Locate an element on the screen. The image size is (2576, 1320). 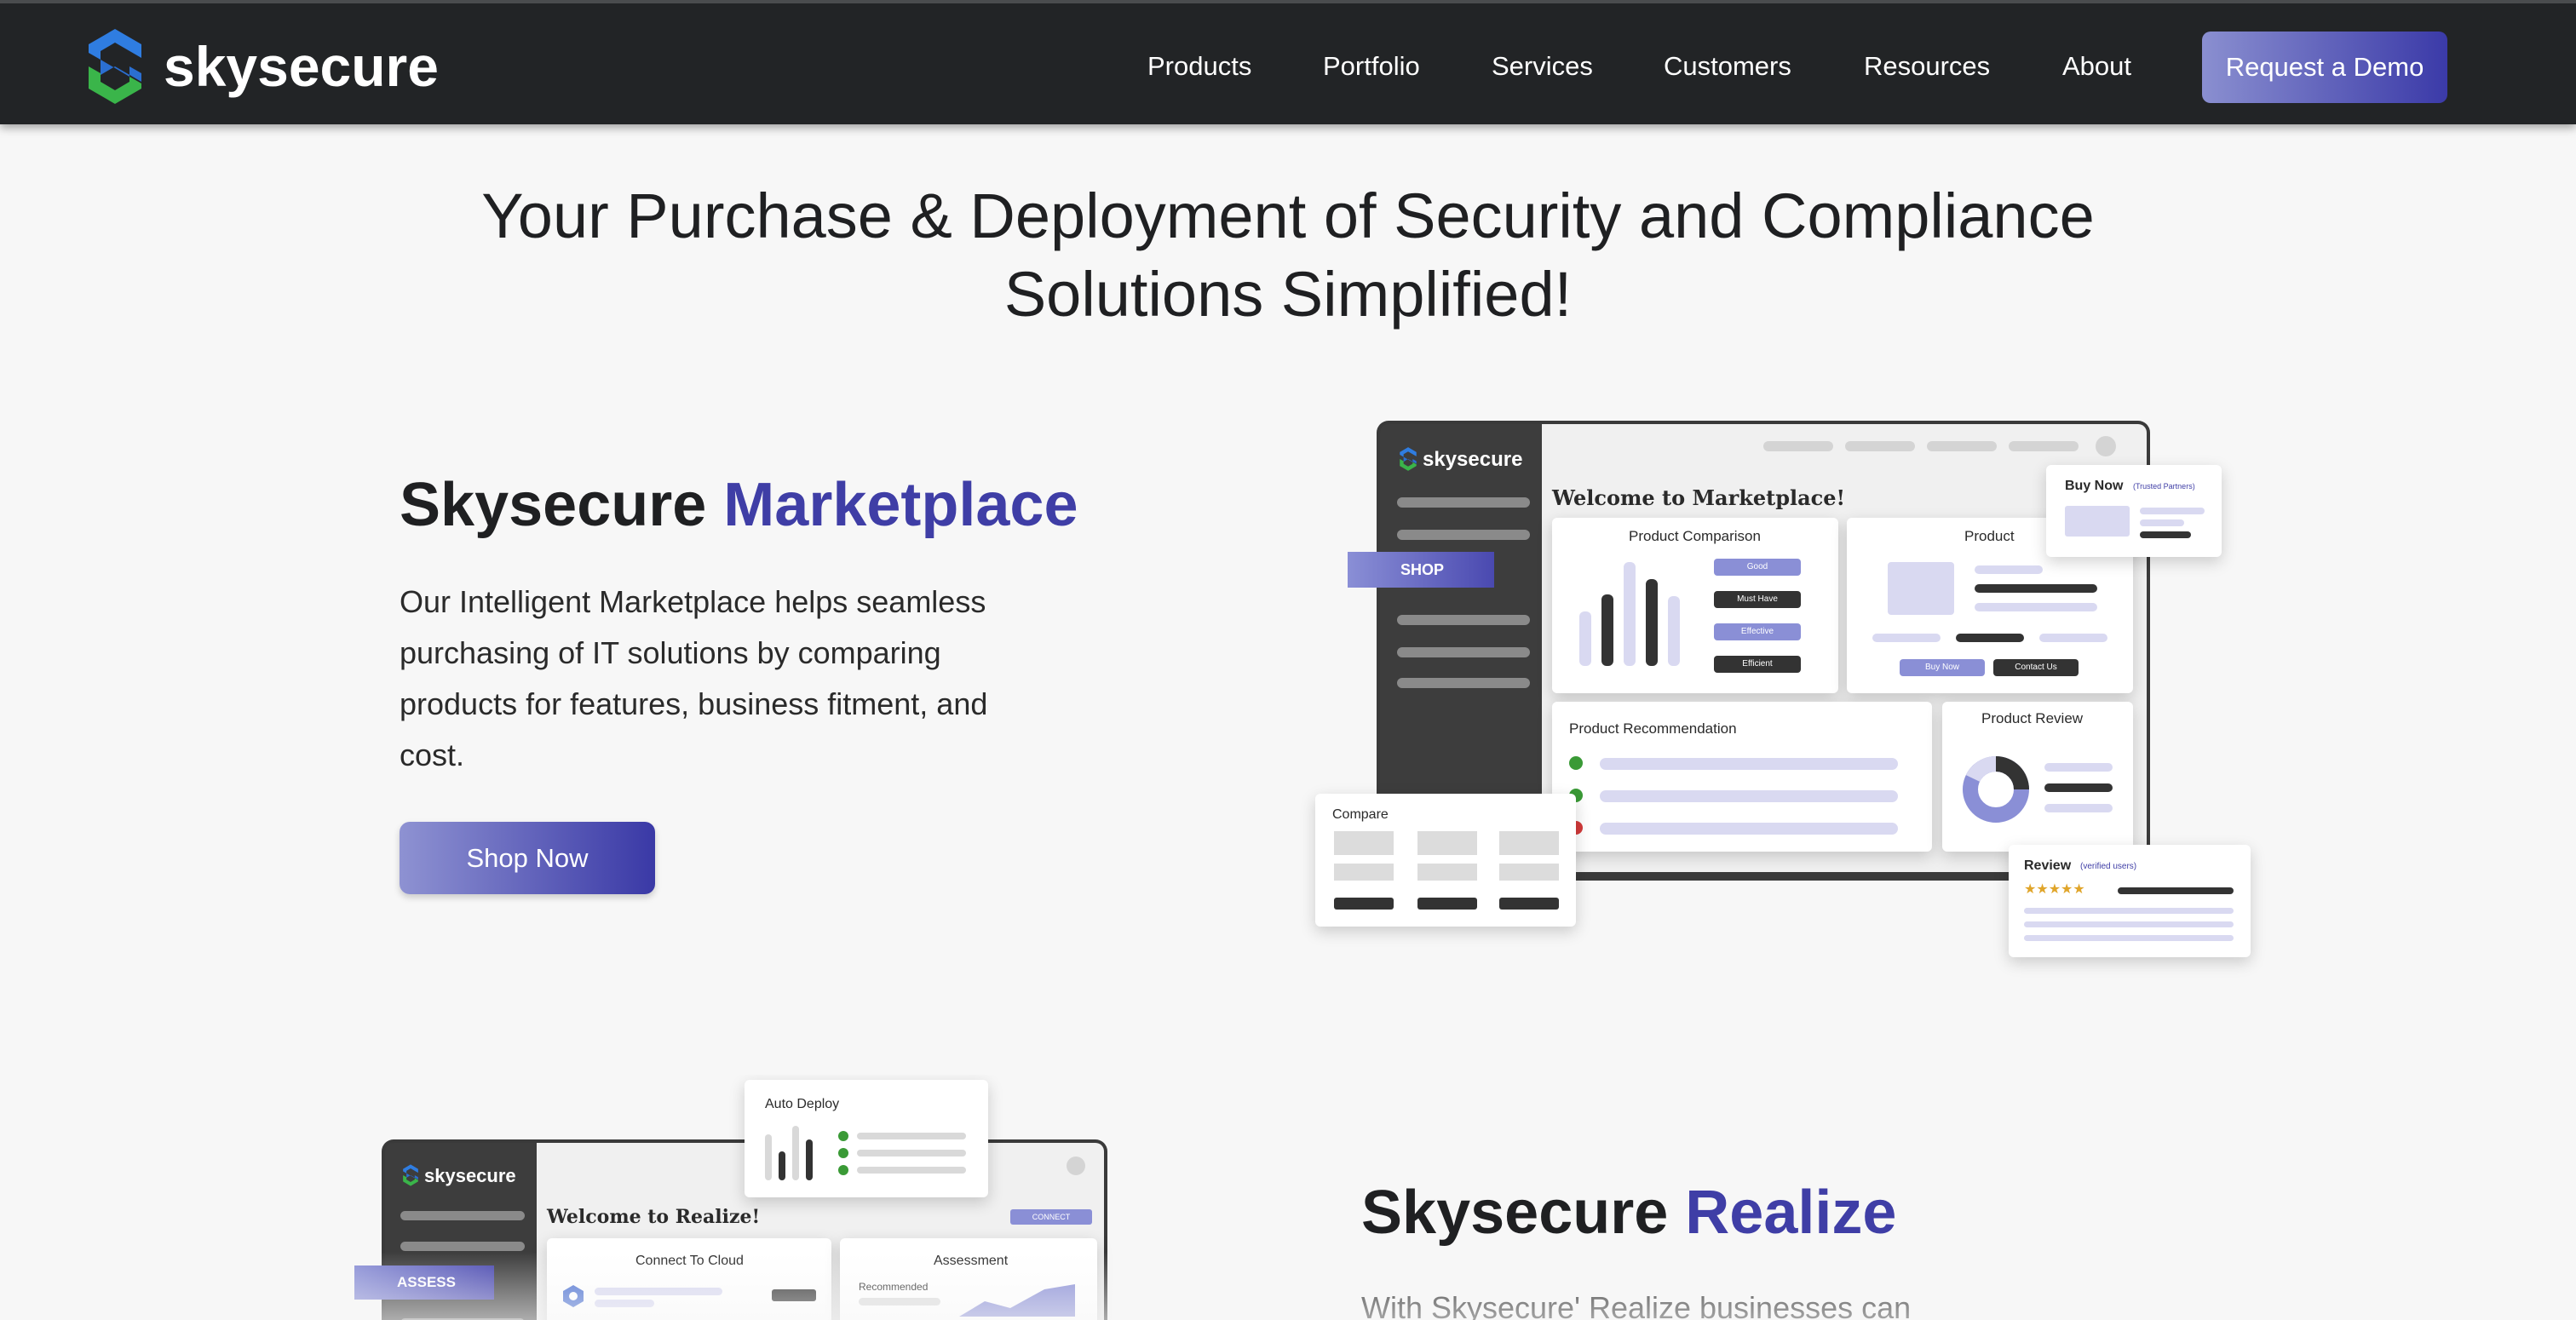
mockup-tag: Efficient is located at coordinates (1757, 664).